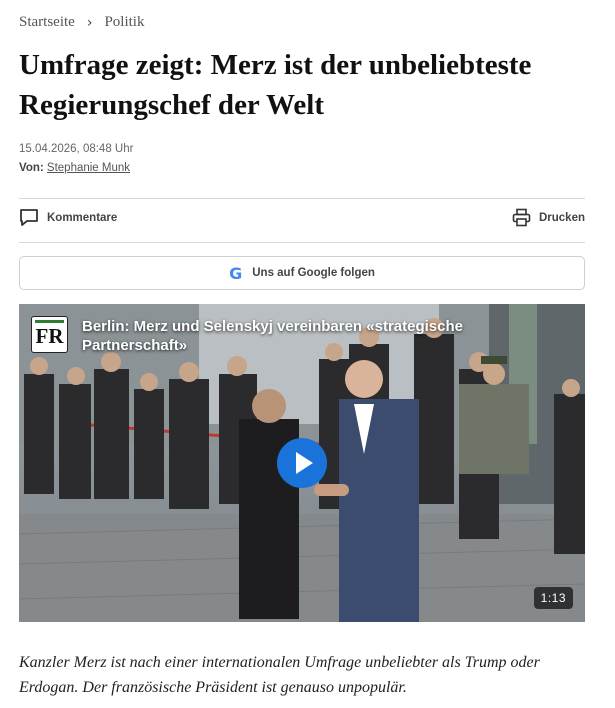 The width and height of the screenshot is (615, 708). What do you see at coordinates (313, 273) in the screenshot?
I see `google-follow-label: Uns auf Google folgen` at bounding box center [313, 273].